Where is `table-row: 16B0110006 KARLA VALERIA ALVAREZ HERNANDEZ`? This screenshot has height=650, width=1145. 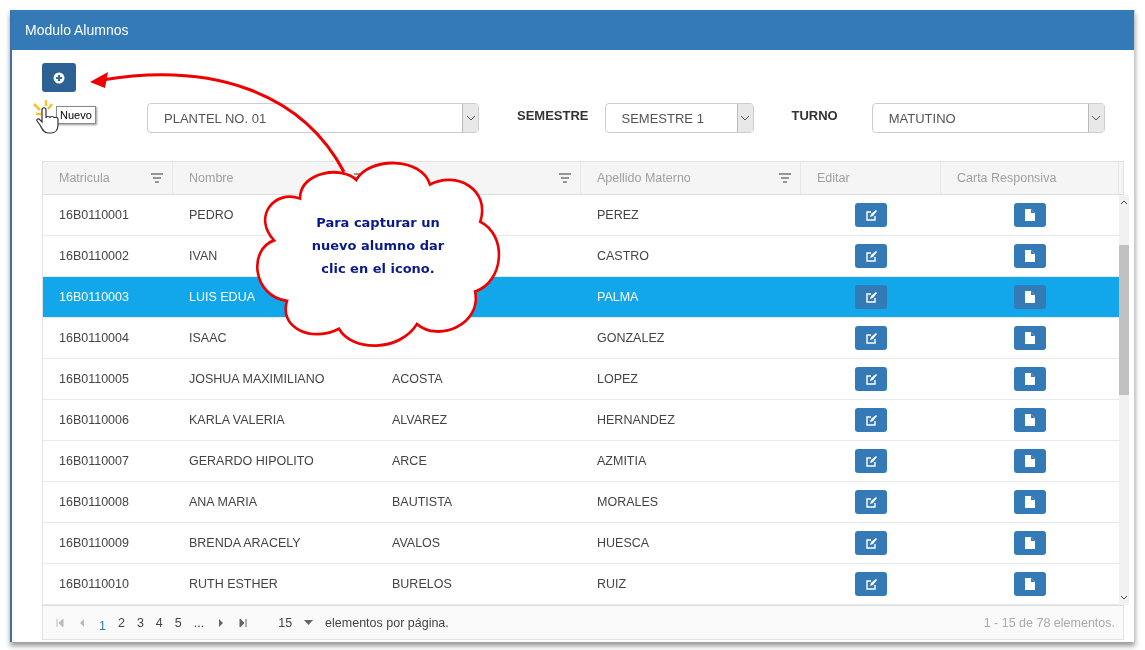 table-row: 16B0110006 KARLA VALERIA ALVAREZ HERNANDEZ is located at coordinates (581, 420).